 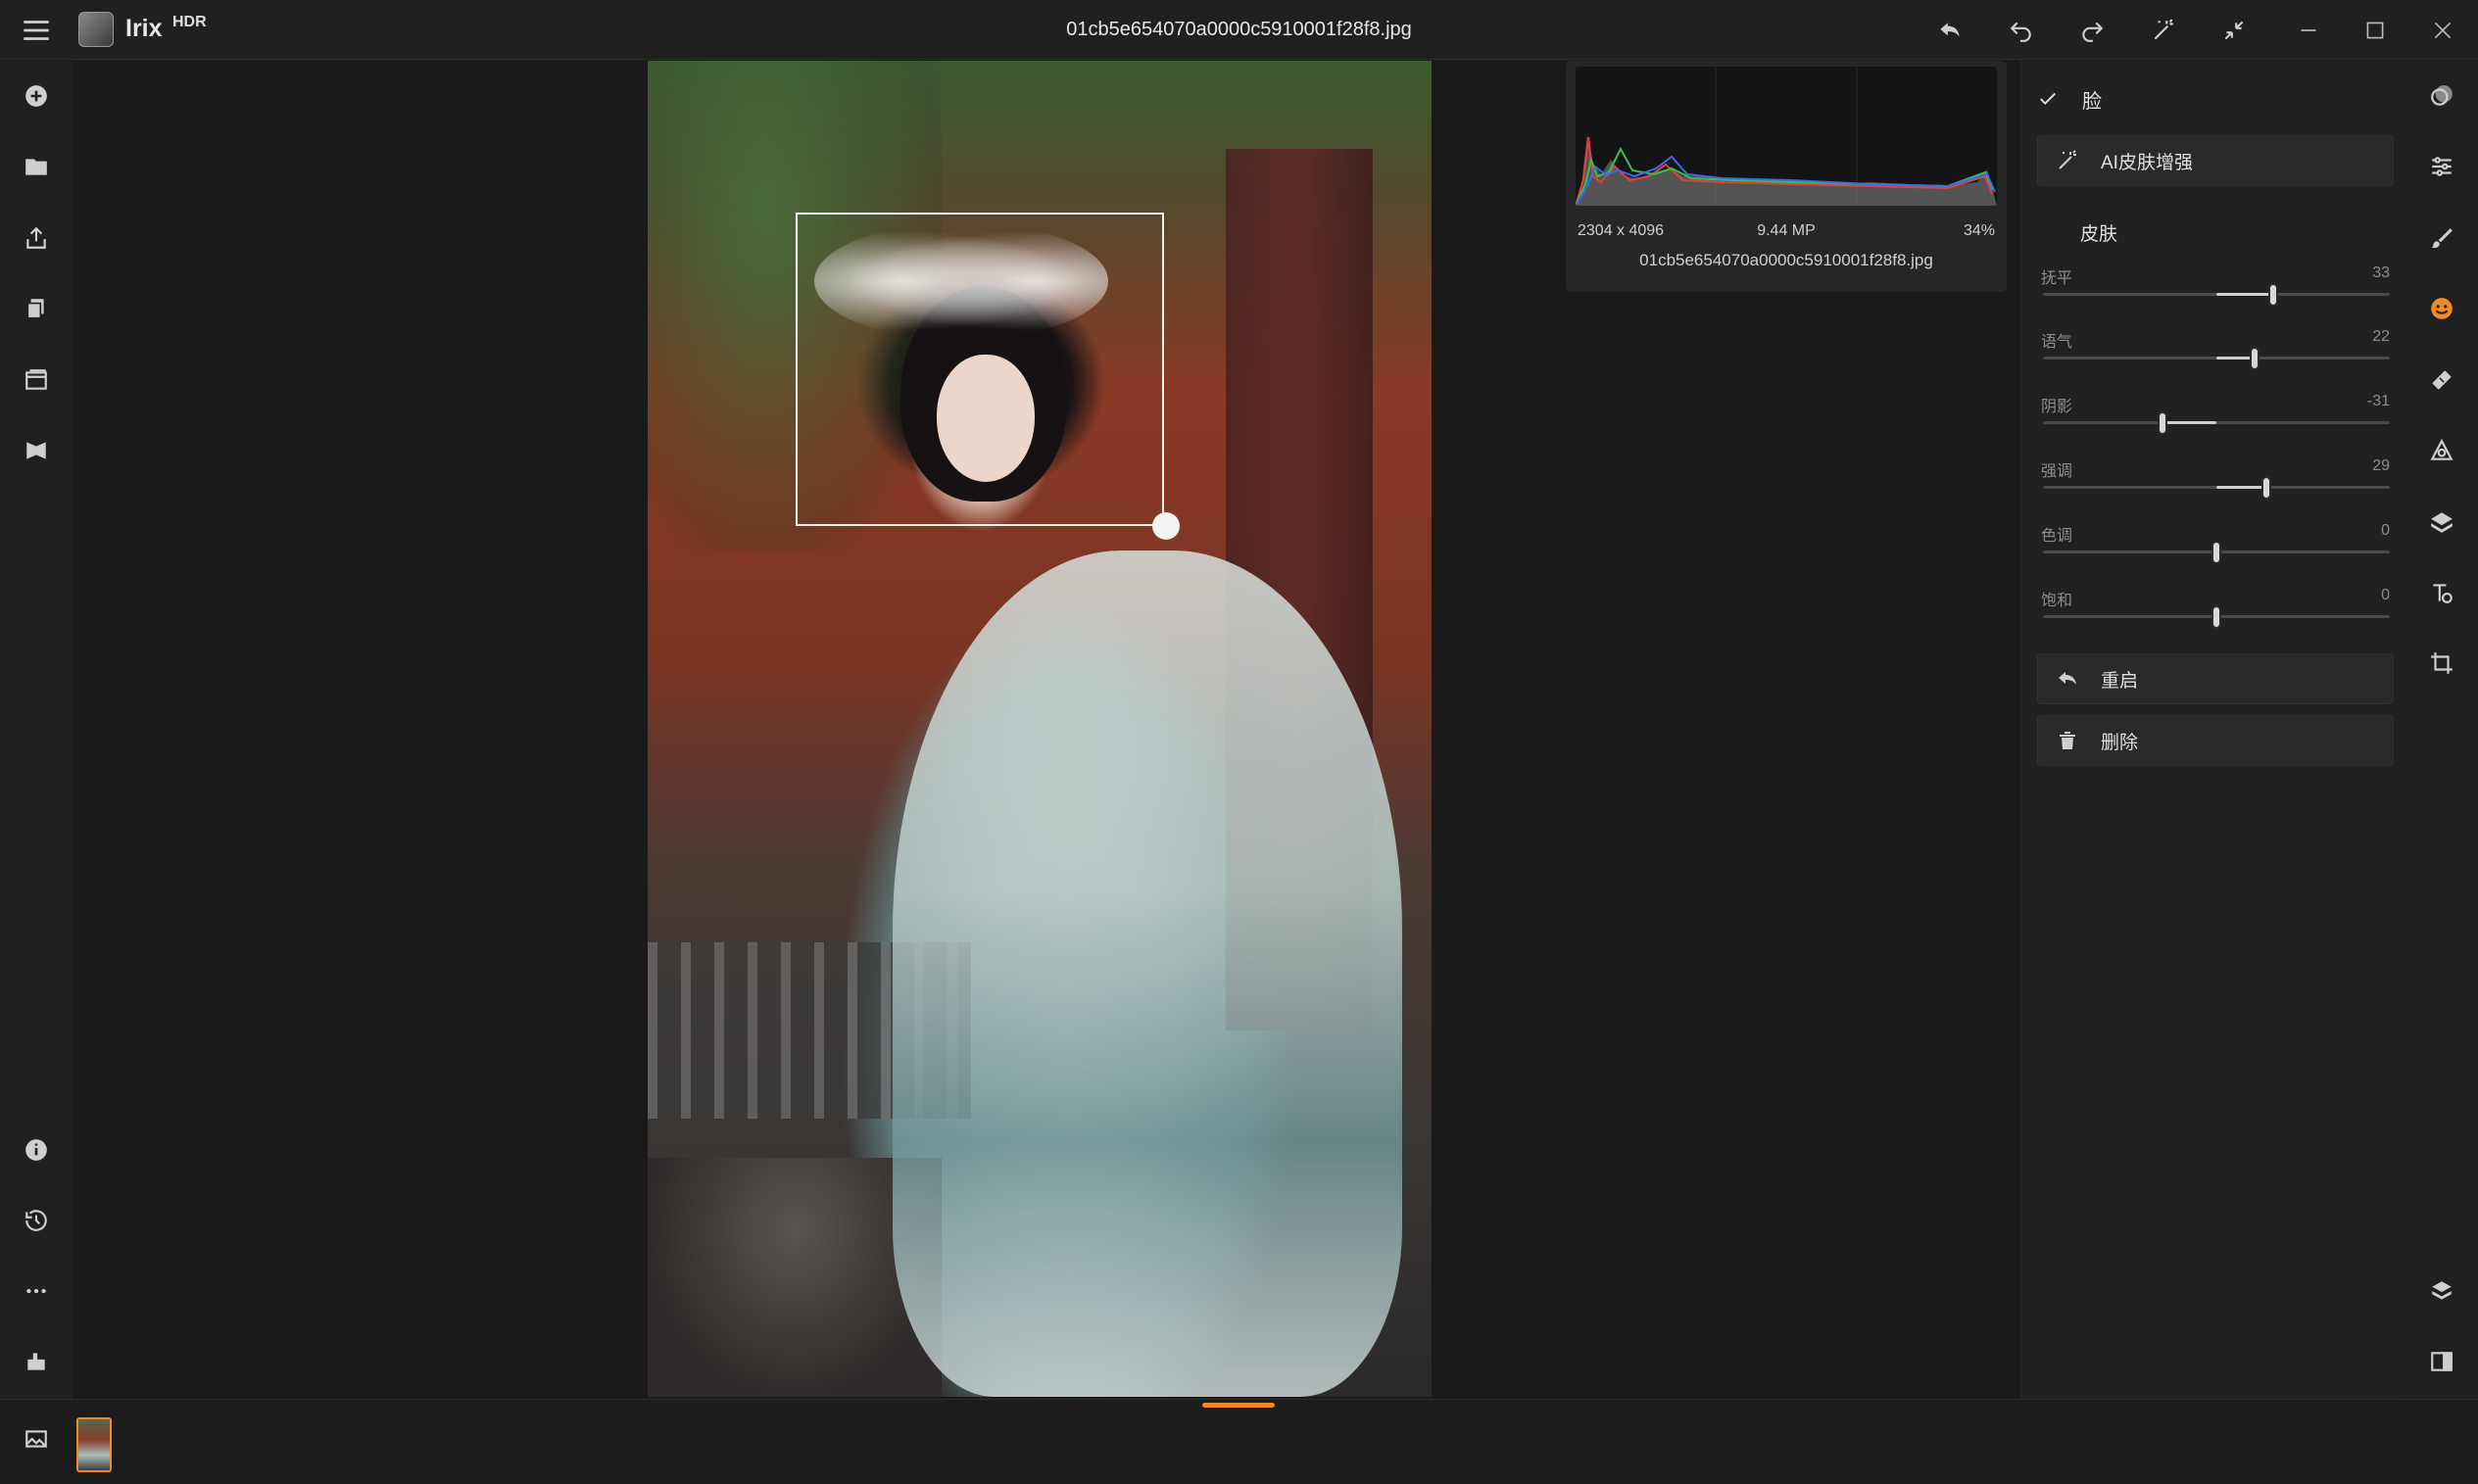 I want to click on healing-icon, so click(x=2441, y=380).